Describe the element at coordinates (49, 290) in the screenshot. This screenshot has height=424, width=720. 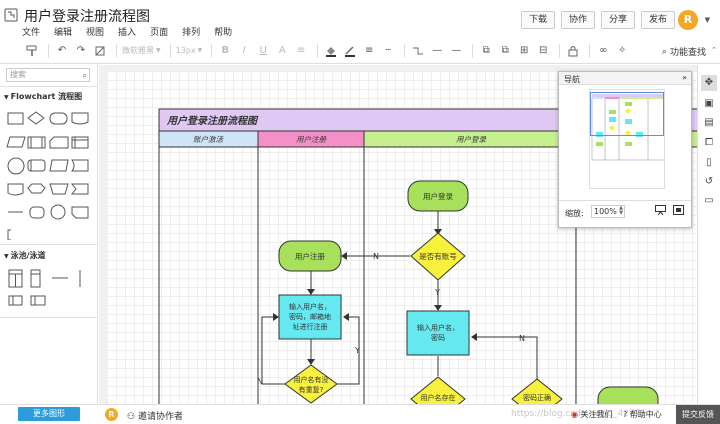
I see `swimlane-shapes` at that location.